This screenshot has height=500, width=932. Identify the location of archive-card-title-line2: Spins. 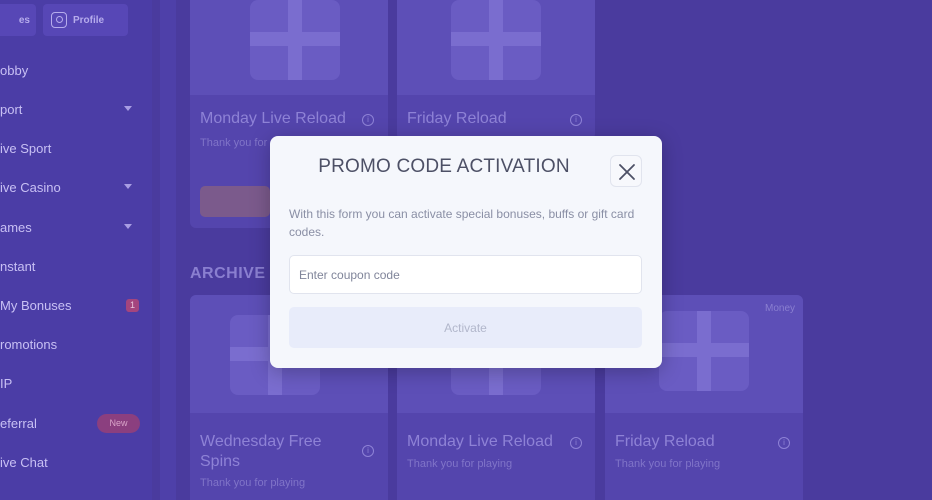
(220, 461).